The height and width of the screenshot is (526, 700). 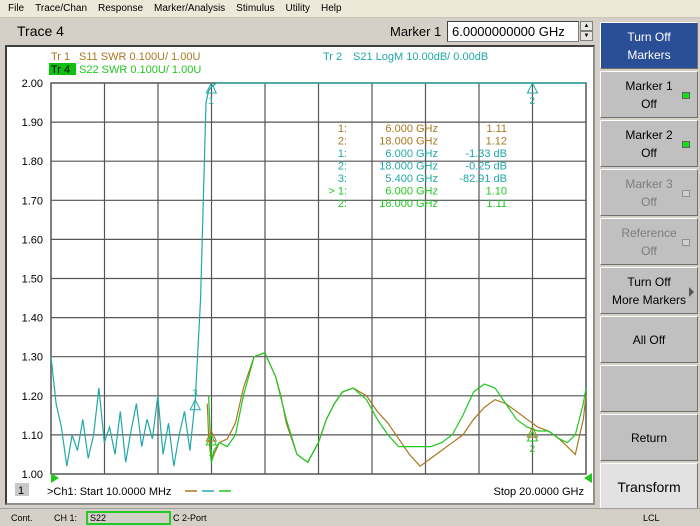 I want to click on softkey-marker-3-off: Marker 3 Off, so click(x=649, y=192).